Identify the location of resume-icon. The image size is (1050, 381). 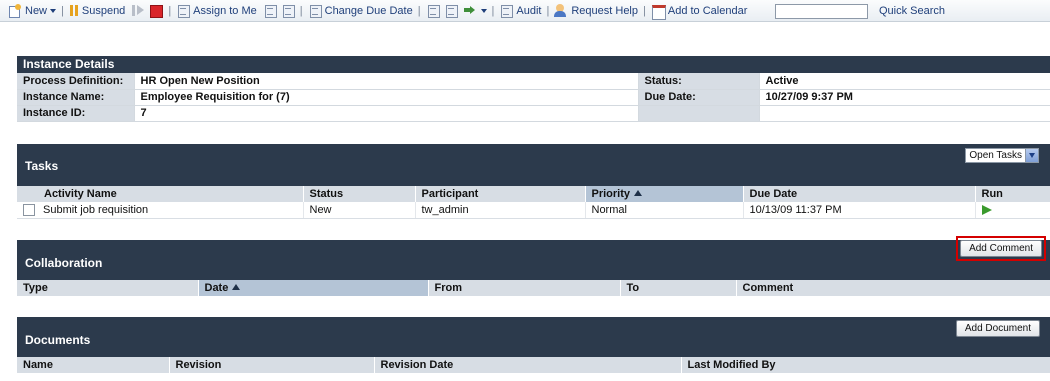
(138, 10).